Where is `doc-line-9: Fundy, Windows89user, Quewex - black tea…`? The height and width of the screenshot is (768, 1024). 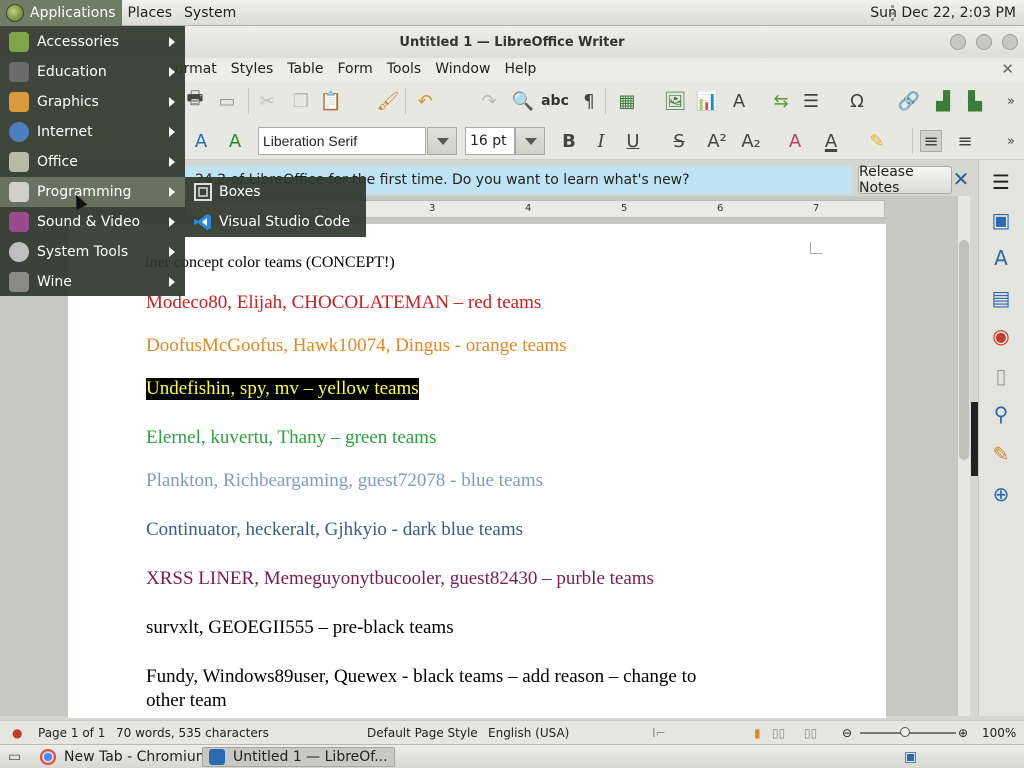
doc-line-9: Fundy, Windows89user, Quewex - black tea… is located at coordinates (421, 677).